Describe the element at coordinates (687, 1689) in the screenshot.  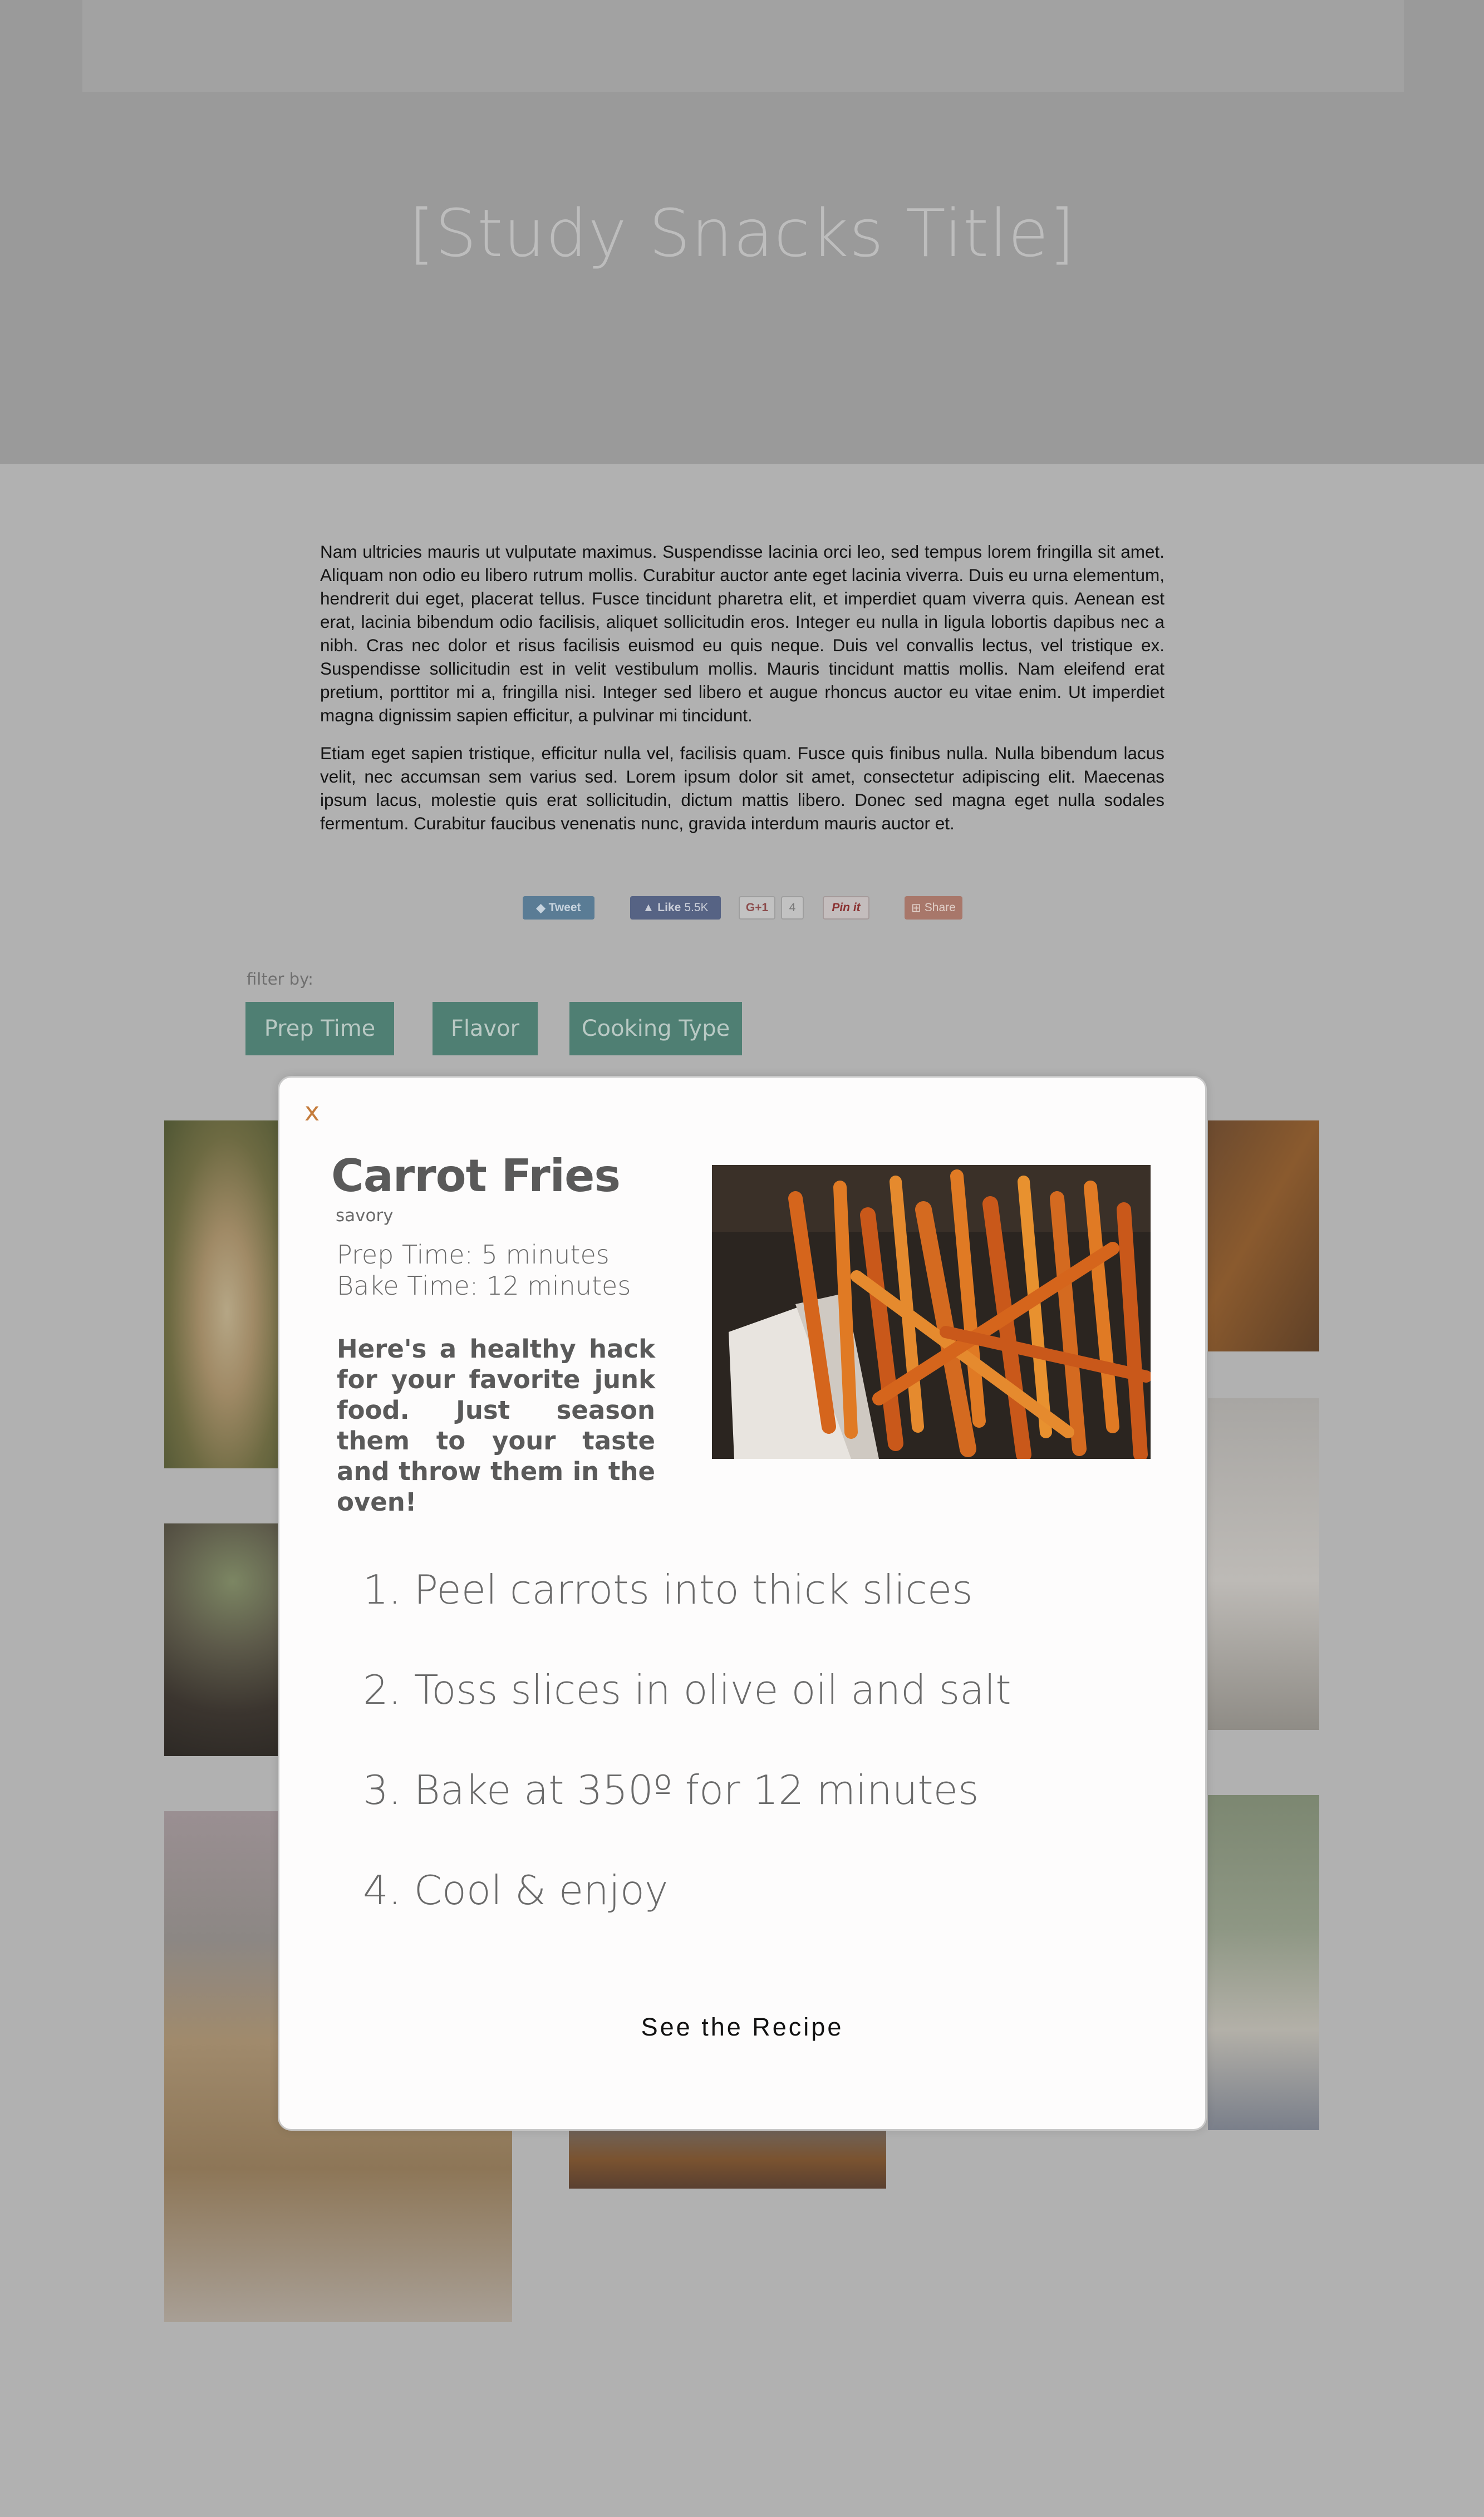
I see `recipe-step: 2. Toss slices in olive oil and salt` at that location.